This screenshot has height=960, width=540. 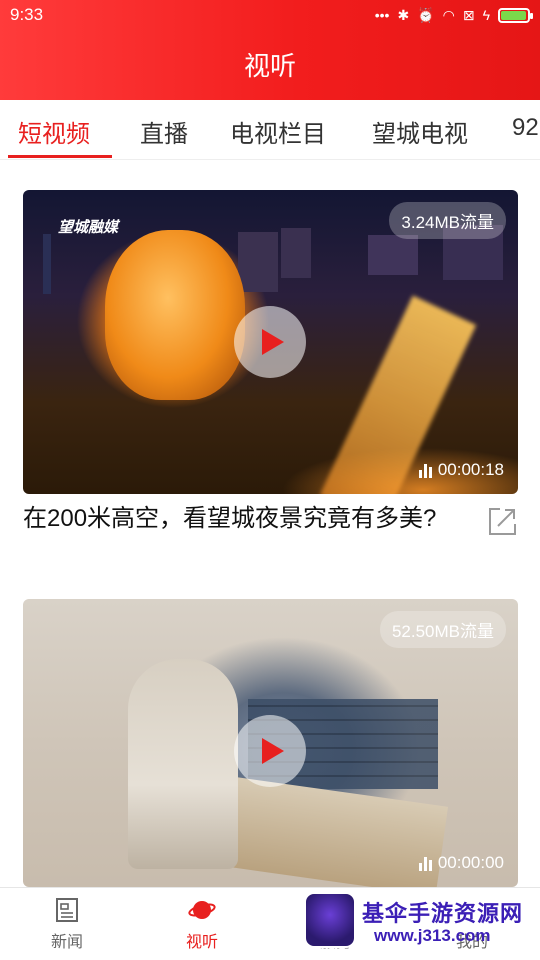 What do you see at coordinates (468, 15) in the screenshot?
I see `no-sim-icon: ⊠` at bounding box center [468, 15].